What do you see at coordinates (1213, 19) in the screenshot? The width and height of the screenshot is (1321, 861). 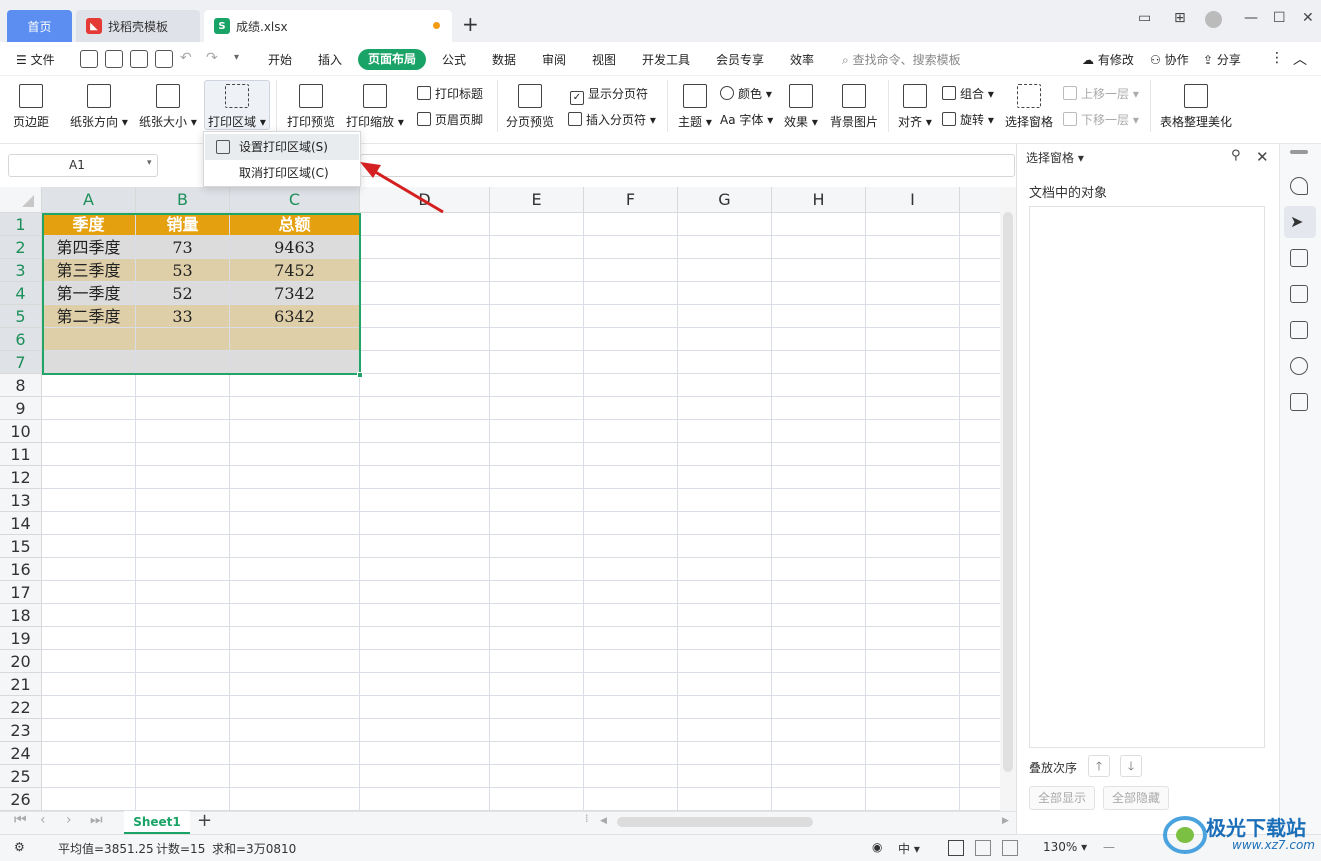 I see `avatar` at bounding box center [1213, 19].